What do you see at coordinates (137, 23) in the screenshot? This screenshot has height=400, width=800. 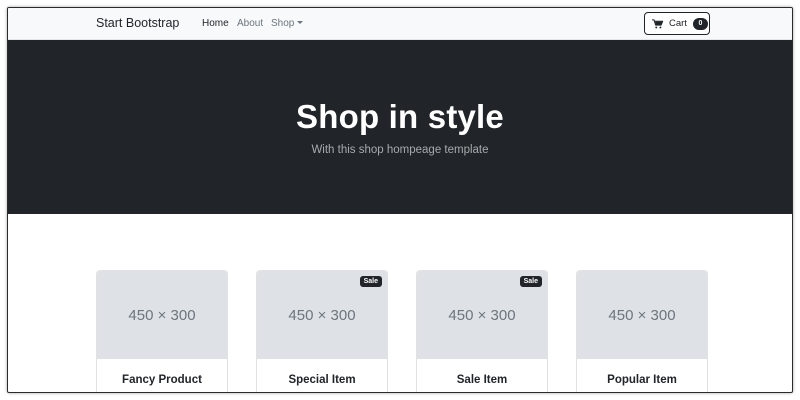 I see `brand-link: Start Bootstrap` at bounding box center [137, 23].